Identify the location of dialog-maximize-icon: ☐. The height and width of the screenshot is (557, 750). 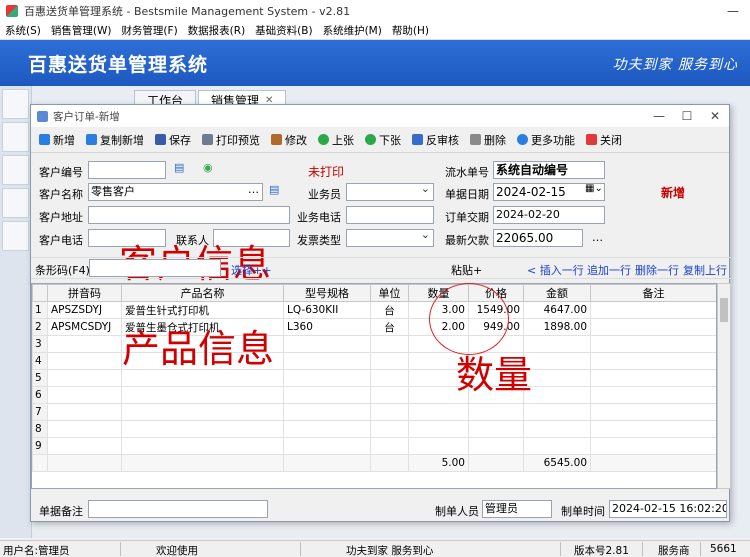
(687, 116).